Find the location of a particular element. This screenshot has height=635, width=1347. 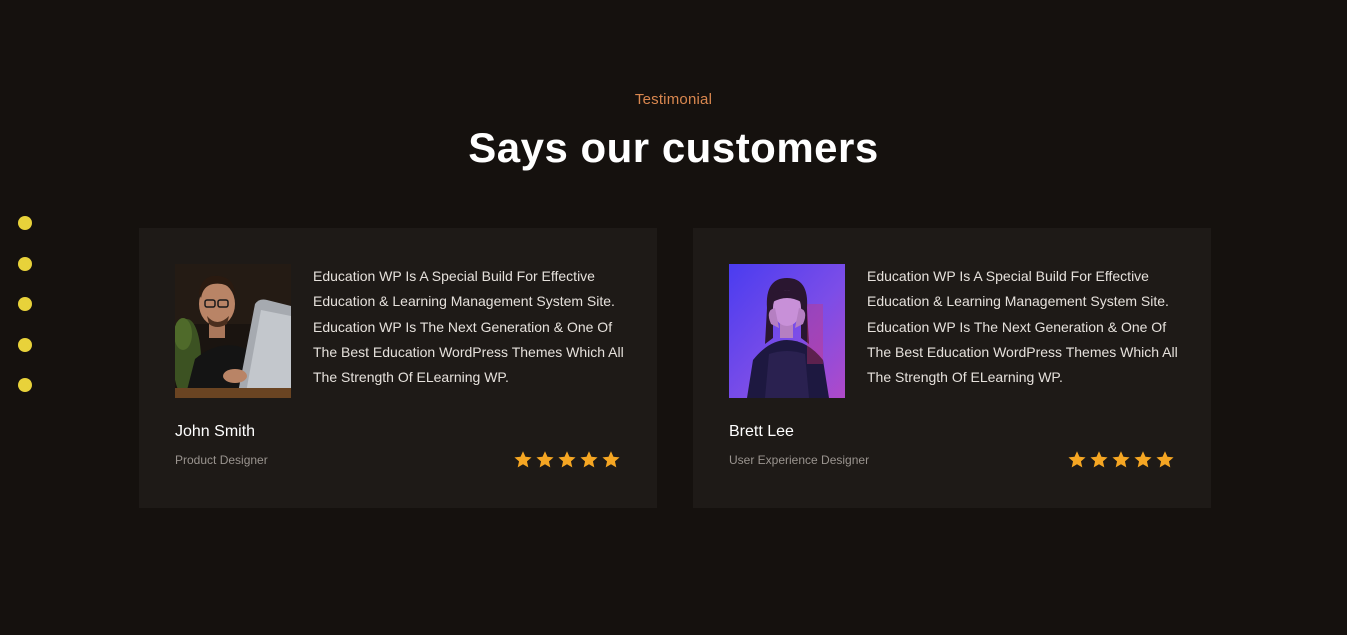

customer-name: John Smith is located at coordinates (215, 431).